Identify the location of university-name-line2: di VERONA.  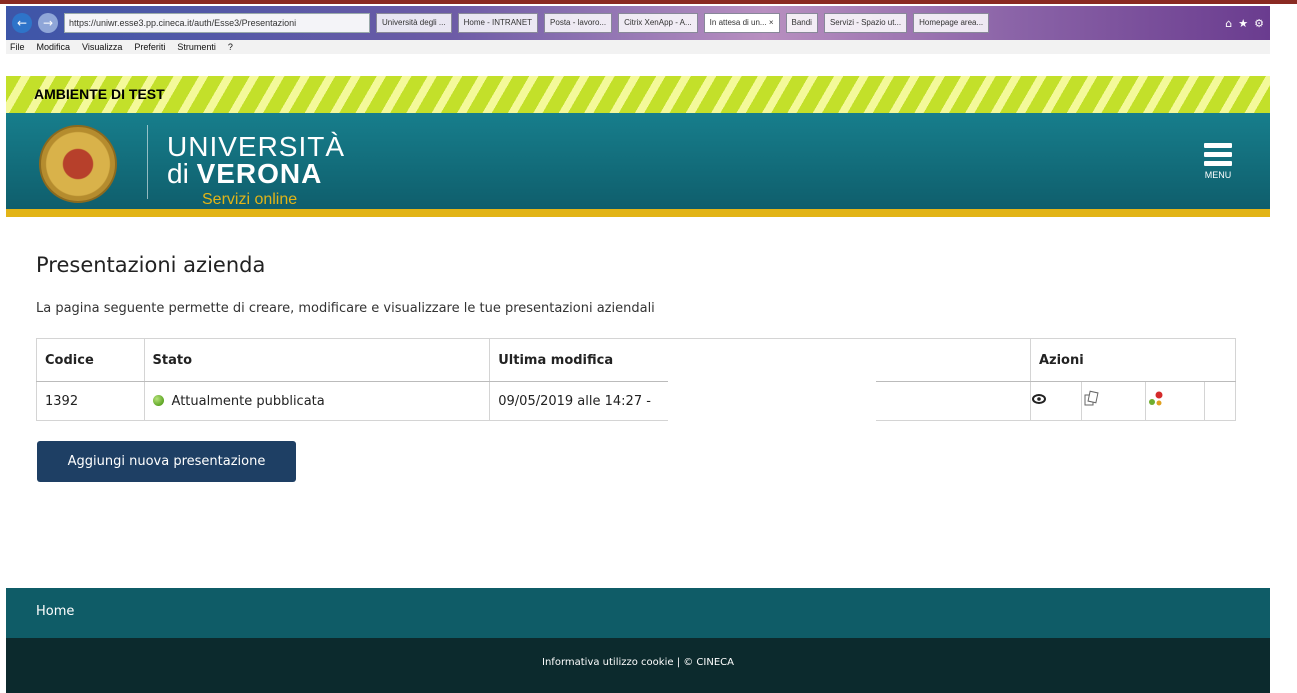
(244, 174).